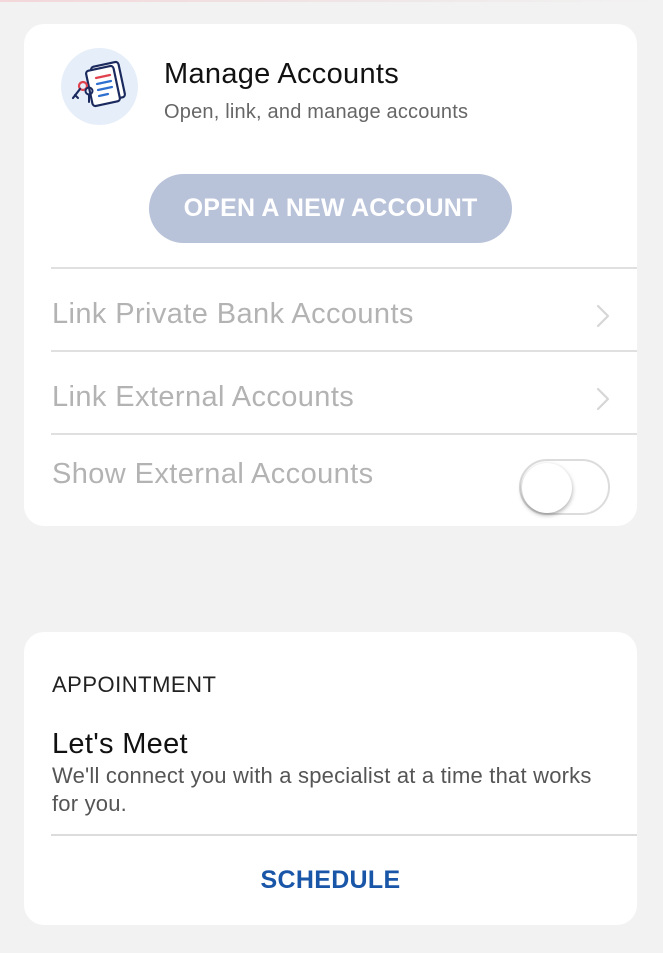 The height and width of the screenshot is (953, 663). What do you see at coordinates (213, 474) in the screenshot?
I see `show-external-accounts-label: Show External Accounts` at bounding box center [213, 474].